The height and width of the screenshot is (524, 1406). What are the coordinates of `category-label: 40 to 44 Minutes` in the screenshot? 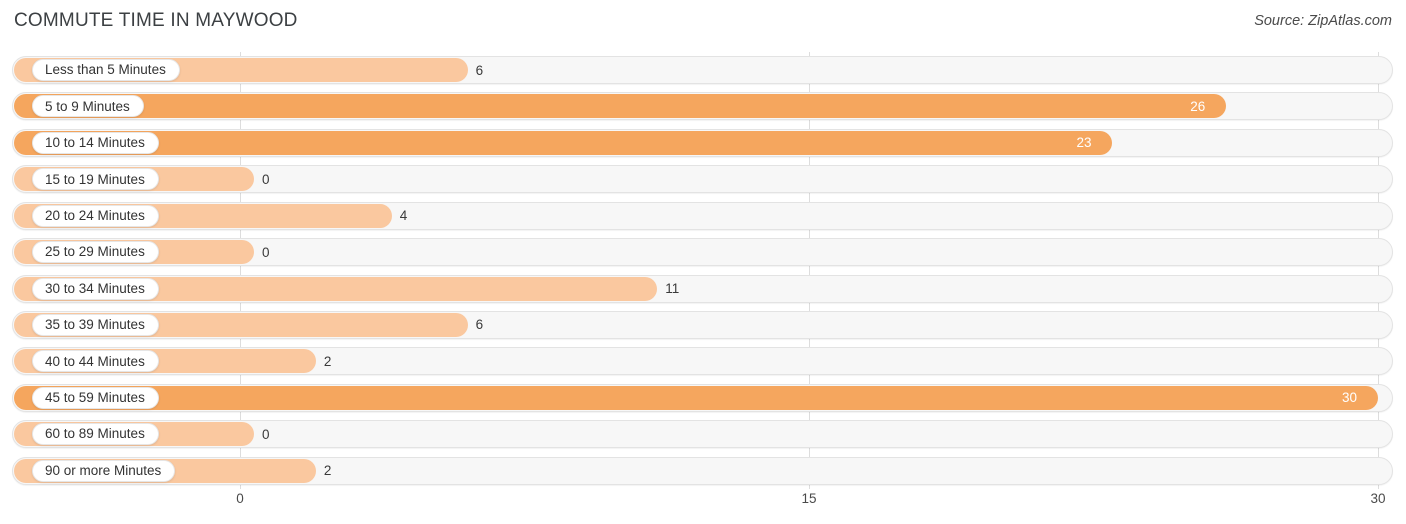 It's located at (95, 361).